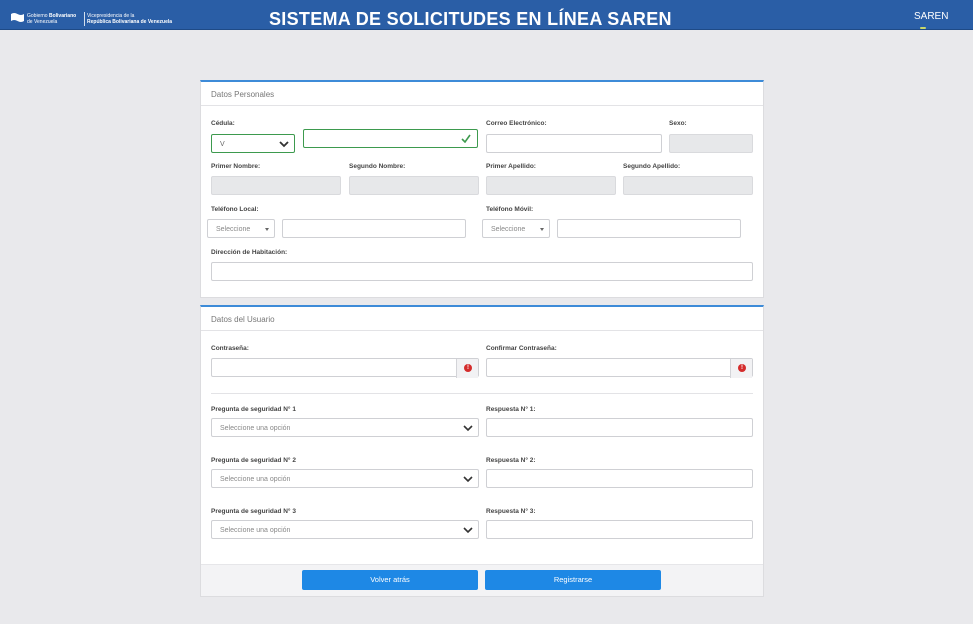 The image size is (973, 624). I want to click on gov-logo-text: Gobierno Bolivariano de Venezuela, so click(52, 19).